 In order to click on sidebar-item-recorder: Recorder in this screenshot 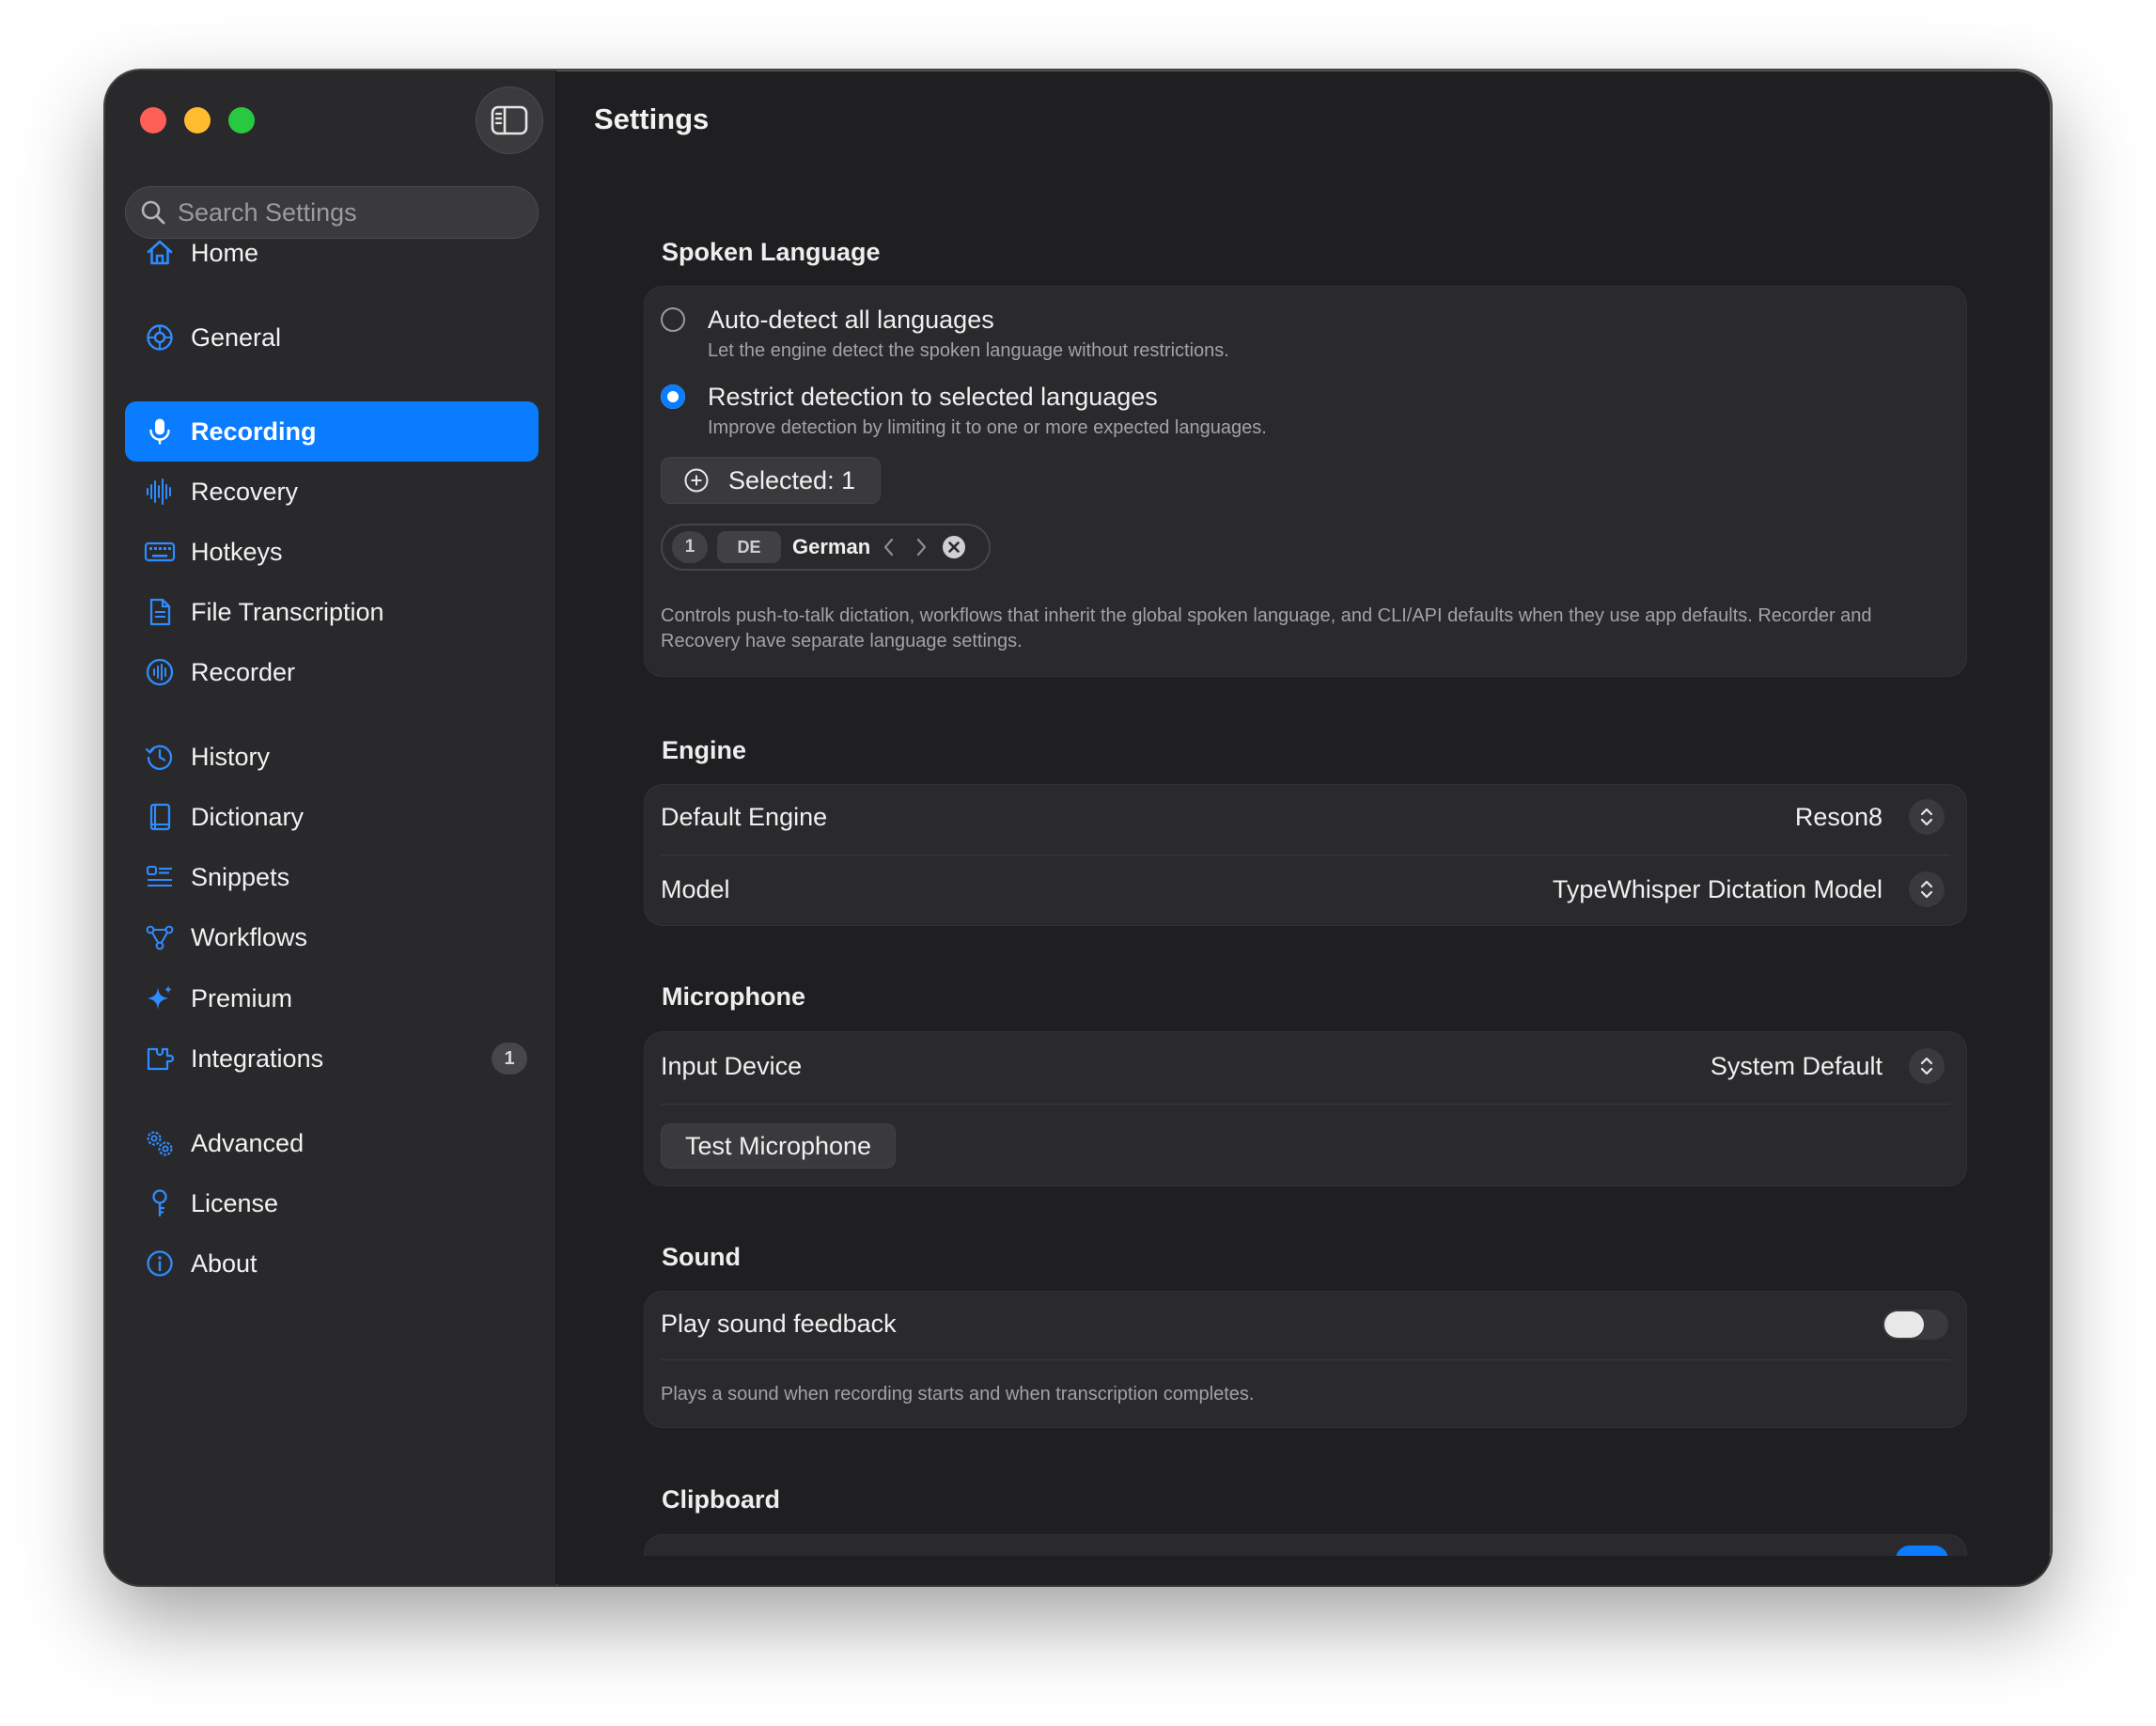, I will do `click(332, 672)`.